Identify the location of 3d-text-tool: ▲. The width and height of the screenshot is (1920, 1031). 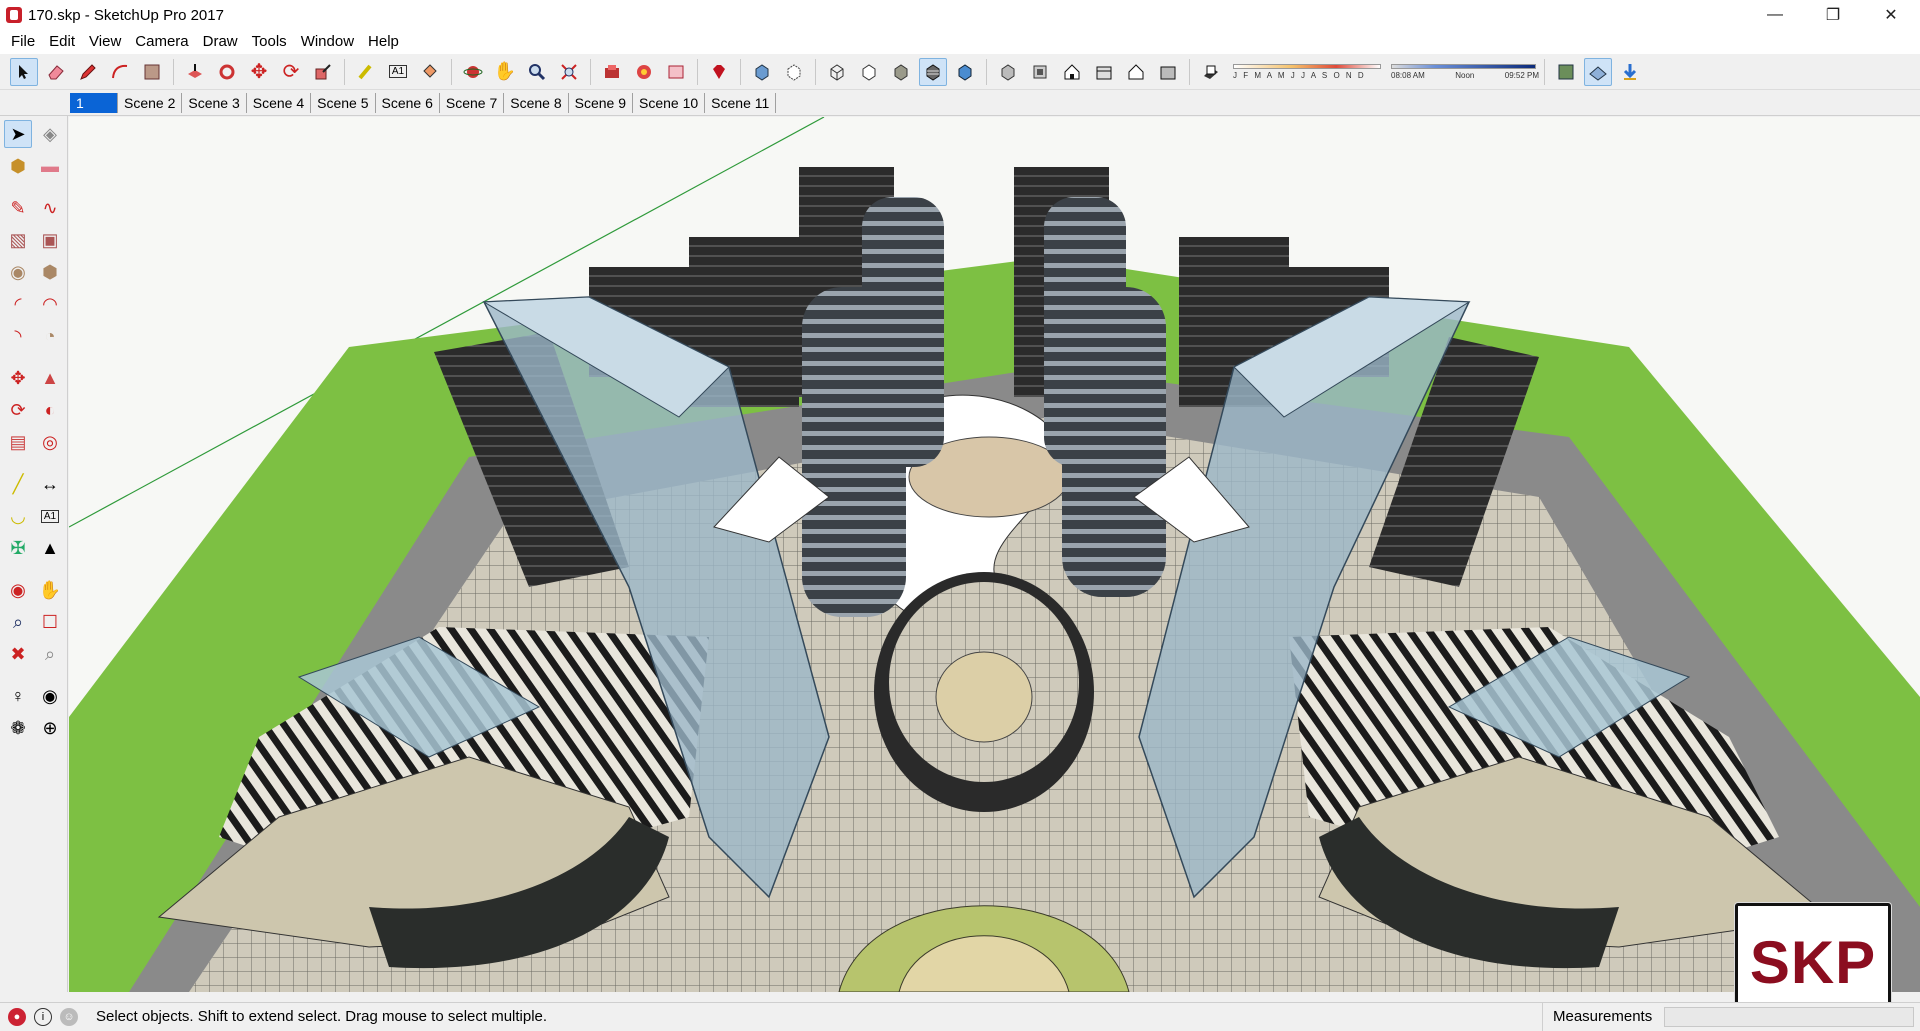
(50, 548).